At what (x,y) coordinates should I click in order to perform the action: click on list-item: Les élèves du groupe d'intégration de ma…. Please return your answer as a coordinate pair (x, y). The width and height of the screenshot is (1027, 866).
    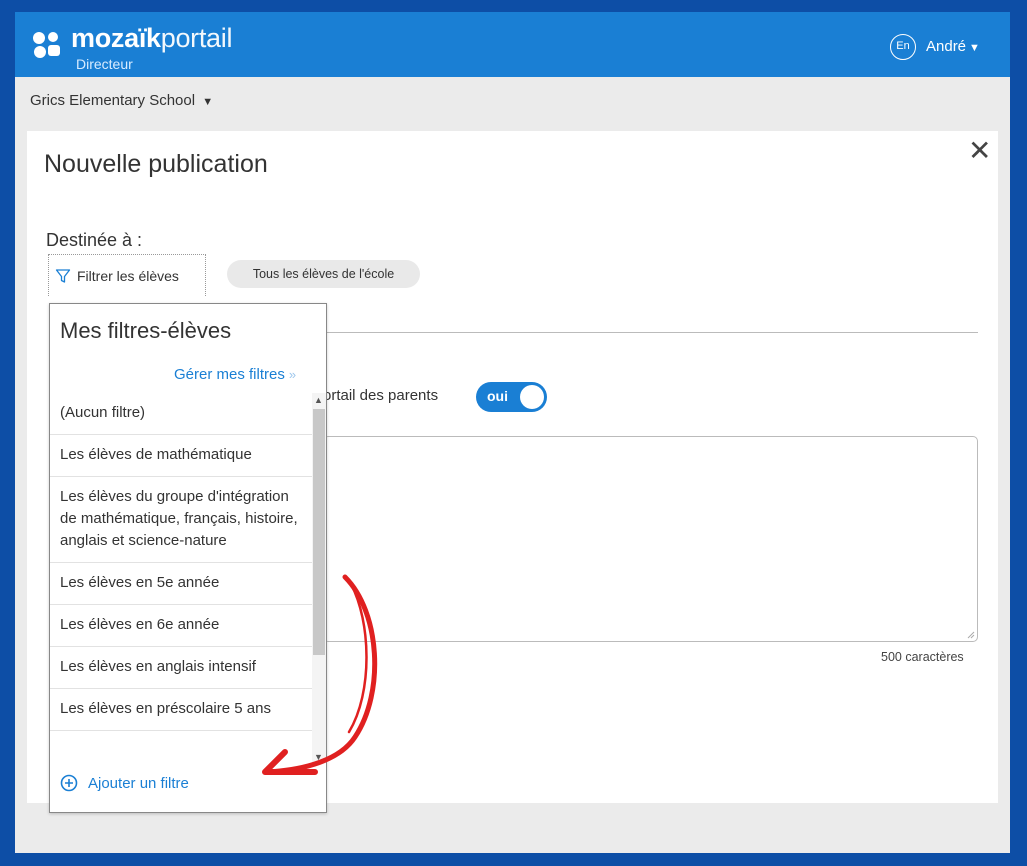
    Looking at the image, I should click on (181, 520).